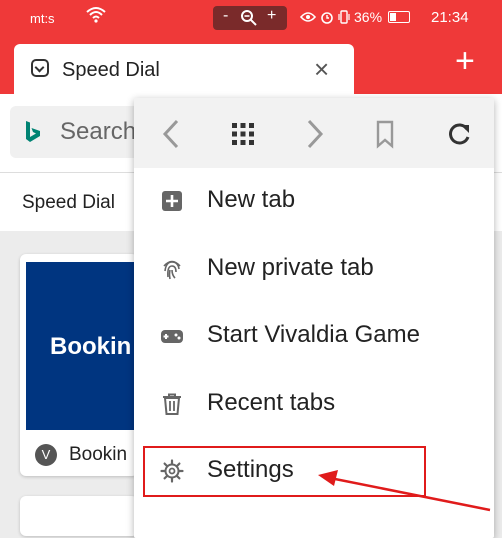 This screenshot has height=538, width=502. I want to click on menu-item-label: New tab, so click(251, 199).